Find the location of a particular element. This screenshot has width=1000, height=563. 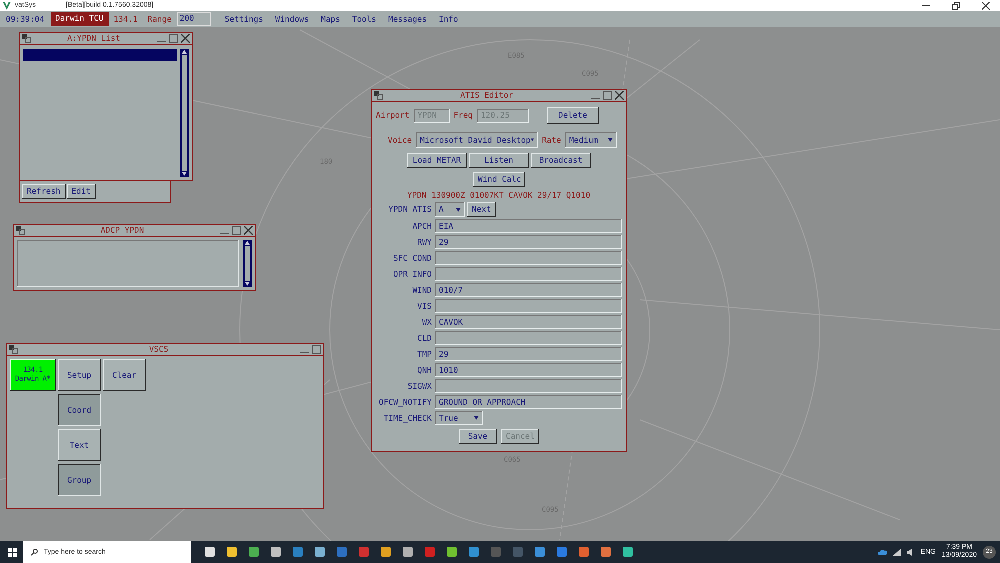

input-field: CAVOK is located at coordinates (528, 322).